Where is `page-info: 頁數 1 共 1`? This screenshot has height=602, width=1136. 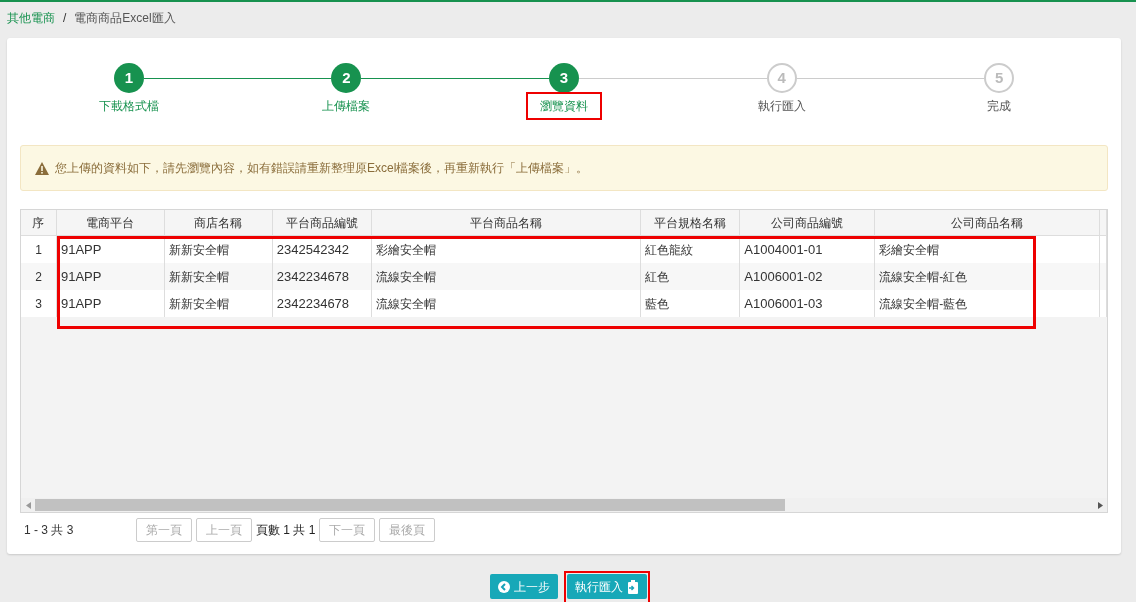 page-info: 頁數 1 共 1 is located at coordinates (286, 530).